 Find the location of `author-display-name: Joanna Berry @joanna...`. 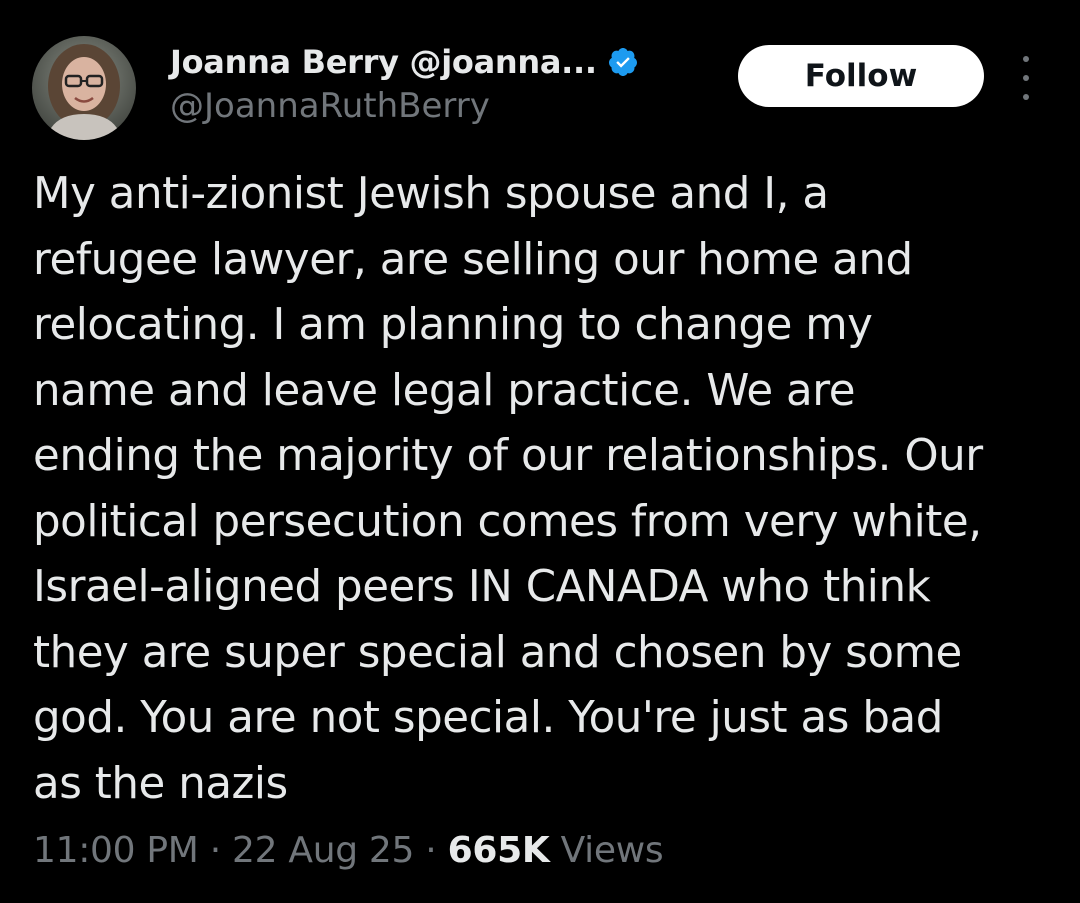

author-display-name: Joanna Berry @joanna... is located at coordinates (383, 62).